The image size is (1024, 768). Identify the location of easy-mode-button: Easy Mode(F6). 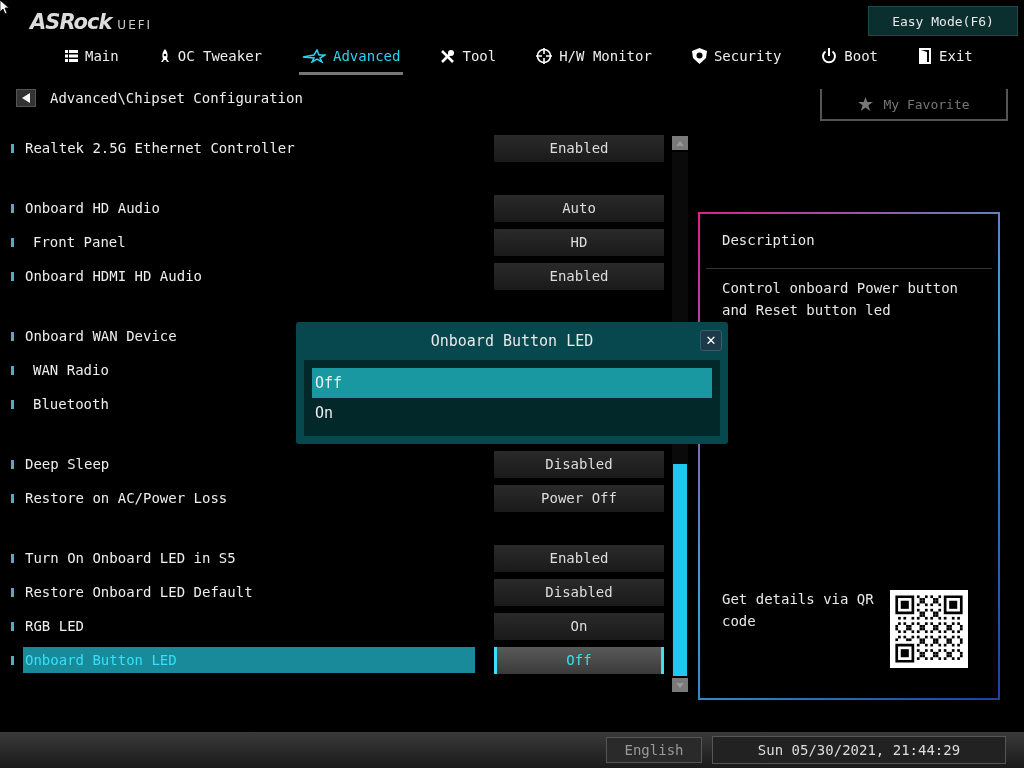
(943, 21).